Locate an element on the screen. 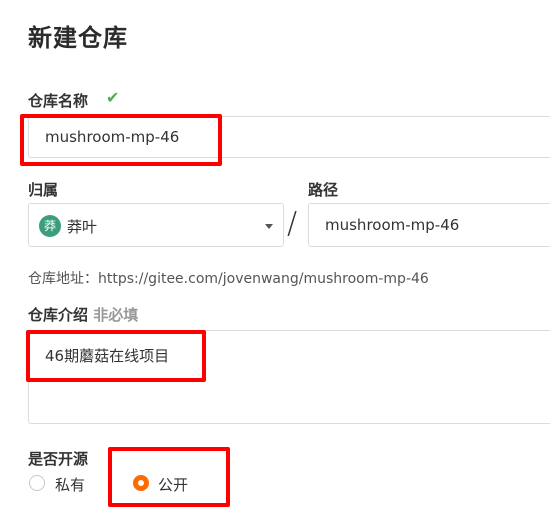  optional-tag: 非必填 is located at coordinates (116, 315).